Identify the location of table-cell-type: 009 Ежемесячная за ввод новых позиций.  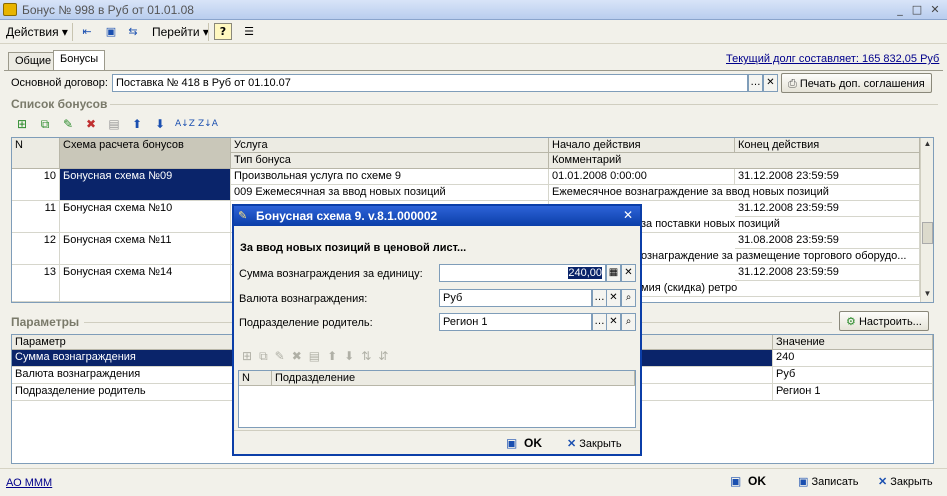
(390, 193).